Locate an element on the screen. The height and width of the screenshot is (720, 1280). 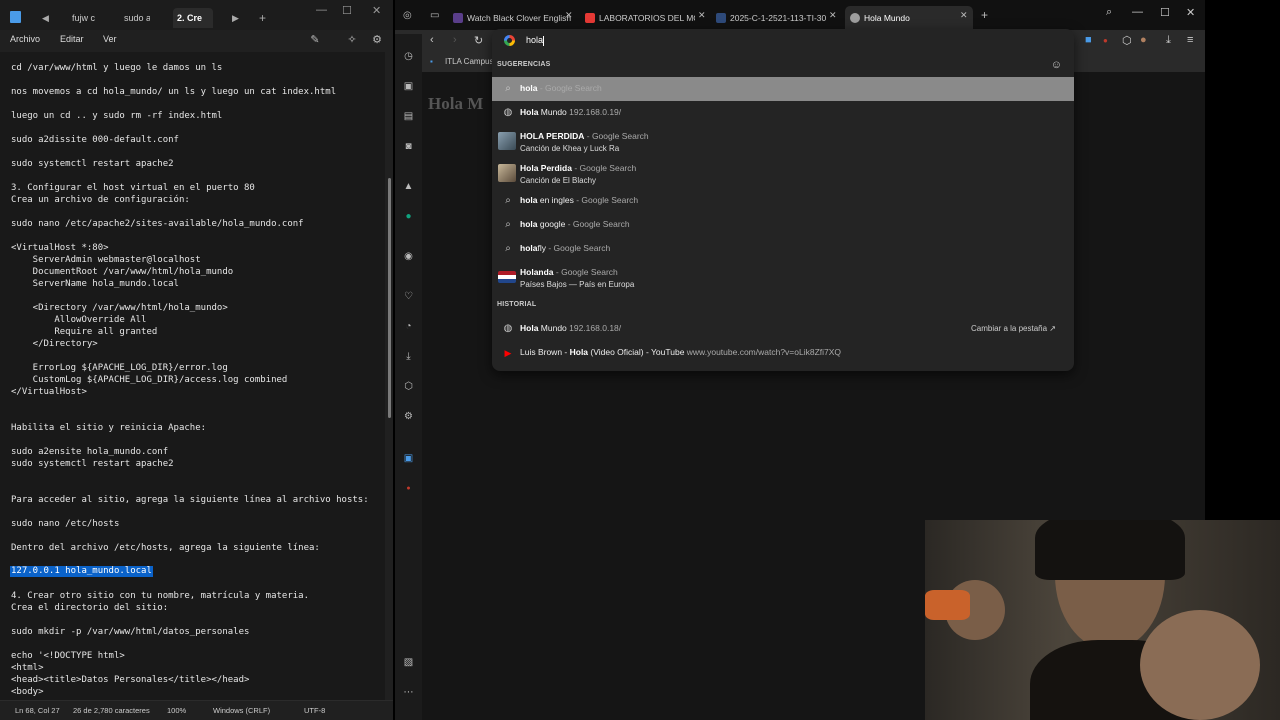
cursor-position: Ln 68, Col 27 is located at coordinates (37, 710).